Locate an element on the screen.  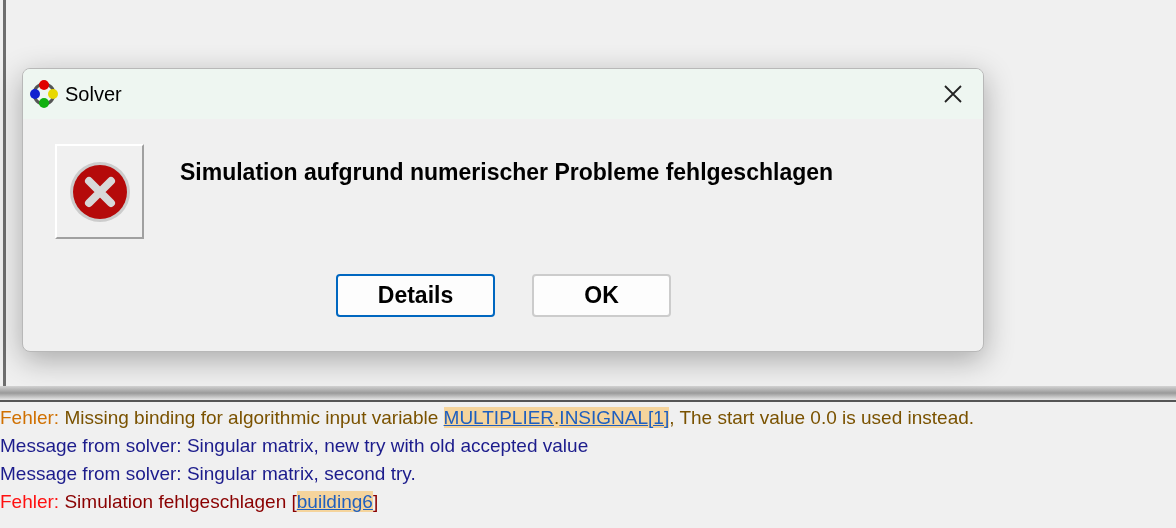
error-message: Simulation aufgrund numerischer Probleme fehlgeschlagen is located at coordinates (507, 172).